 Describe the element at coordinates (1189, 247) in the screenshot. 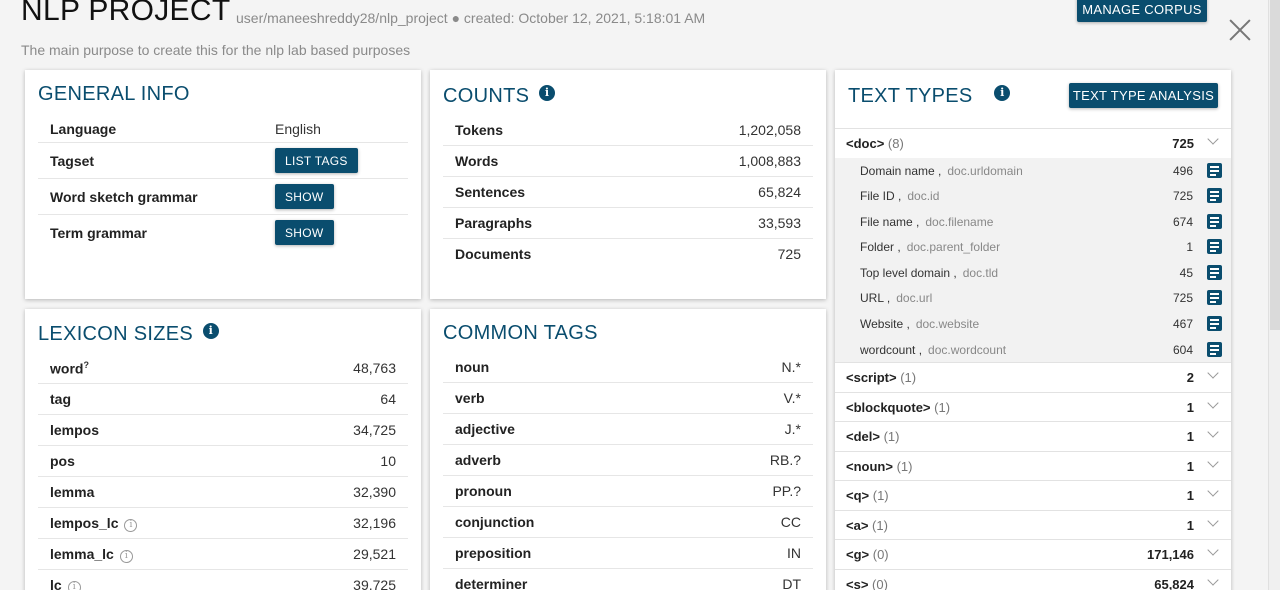

I see `attribute-value: 1` at that location.